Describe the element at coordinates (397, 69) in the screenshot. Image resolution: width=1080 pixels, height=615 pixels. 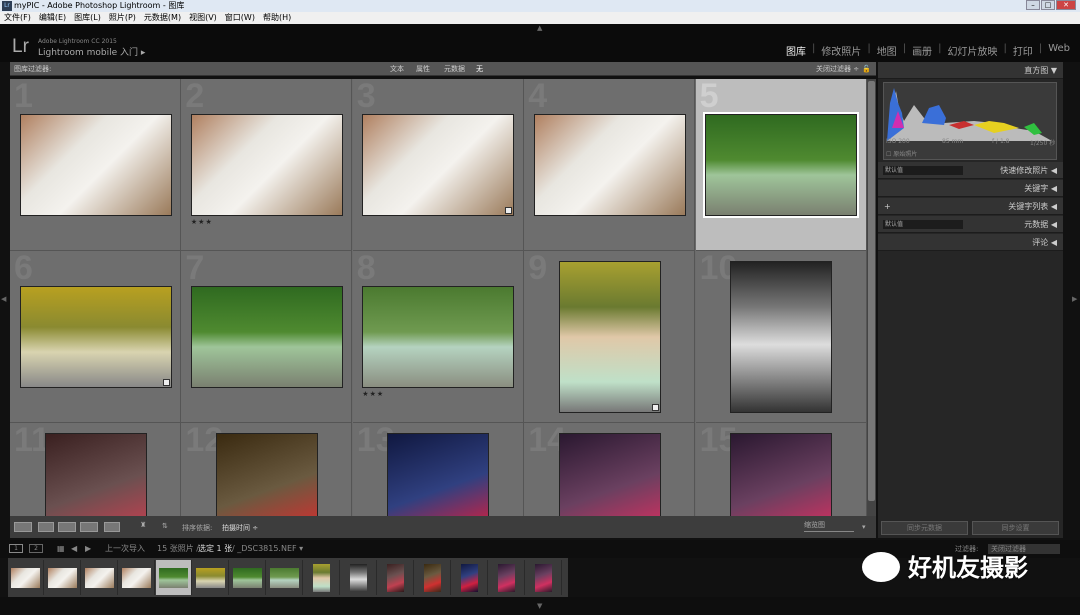
I see `filter-text: 文本` at that location.